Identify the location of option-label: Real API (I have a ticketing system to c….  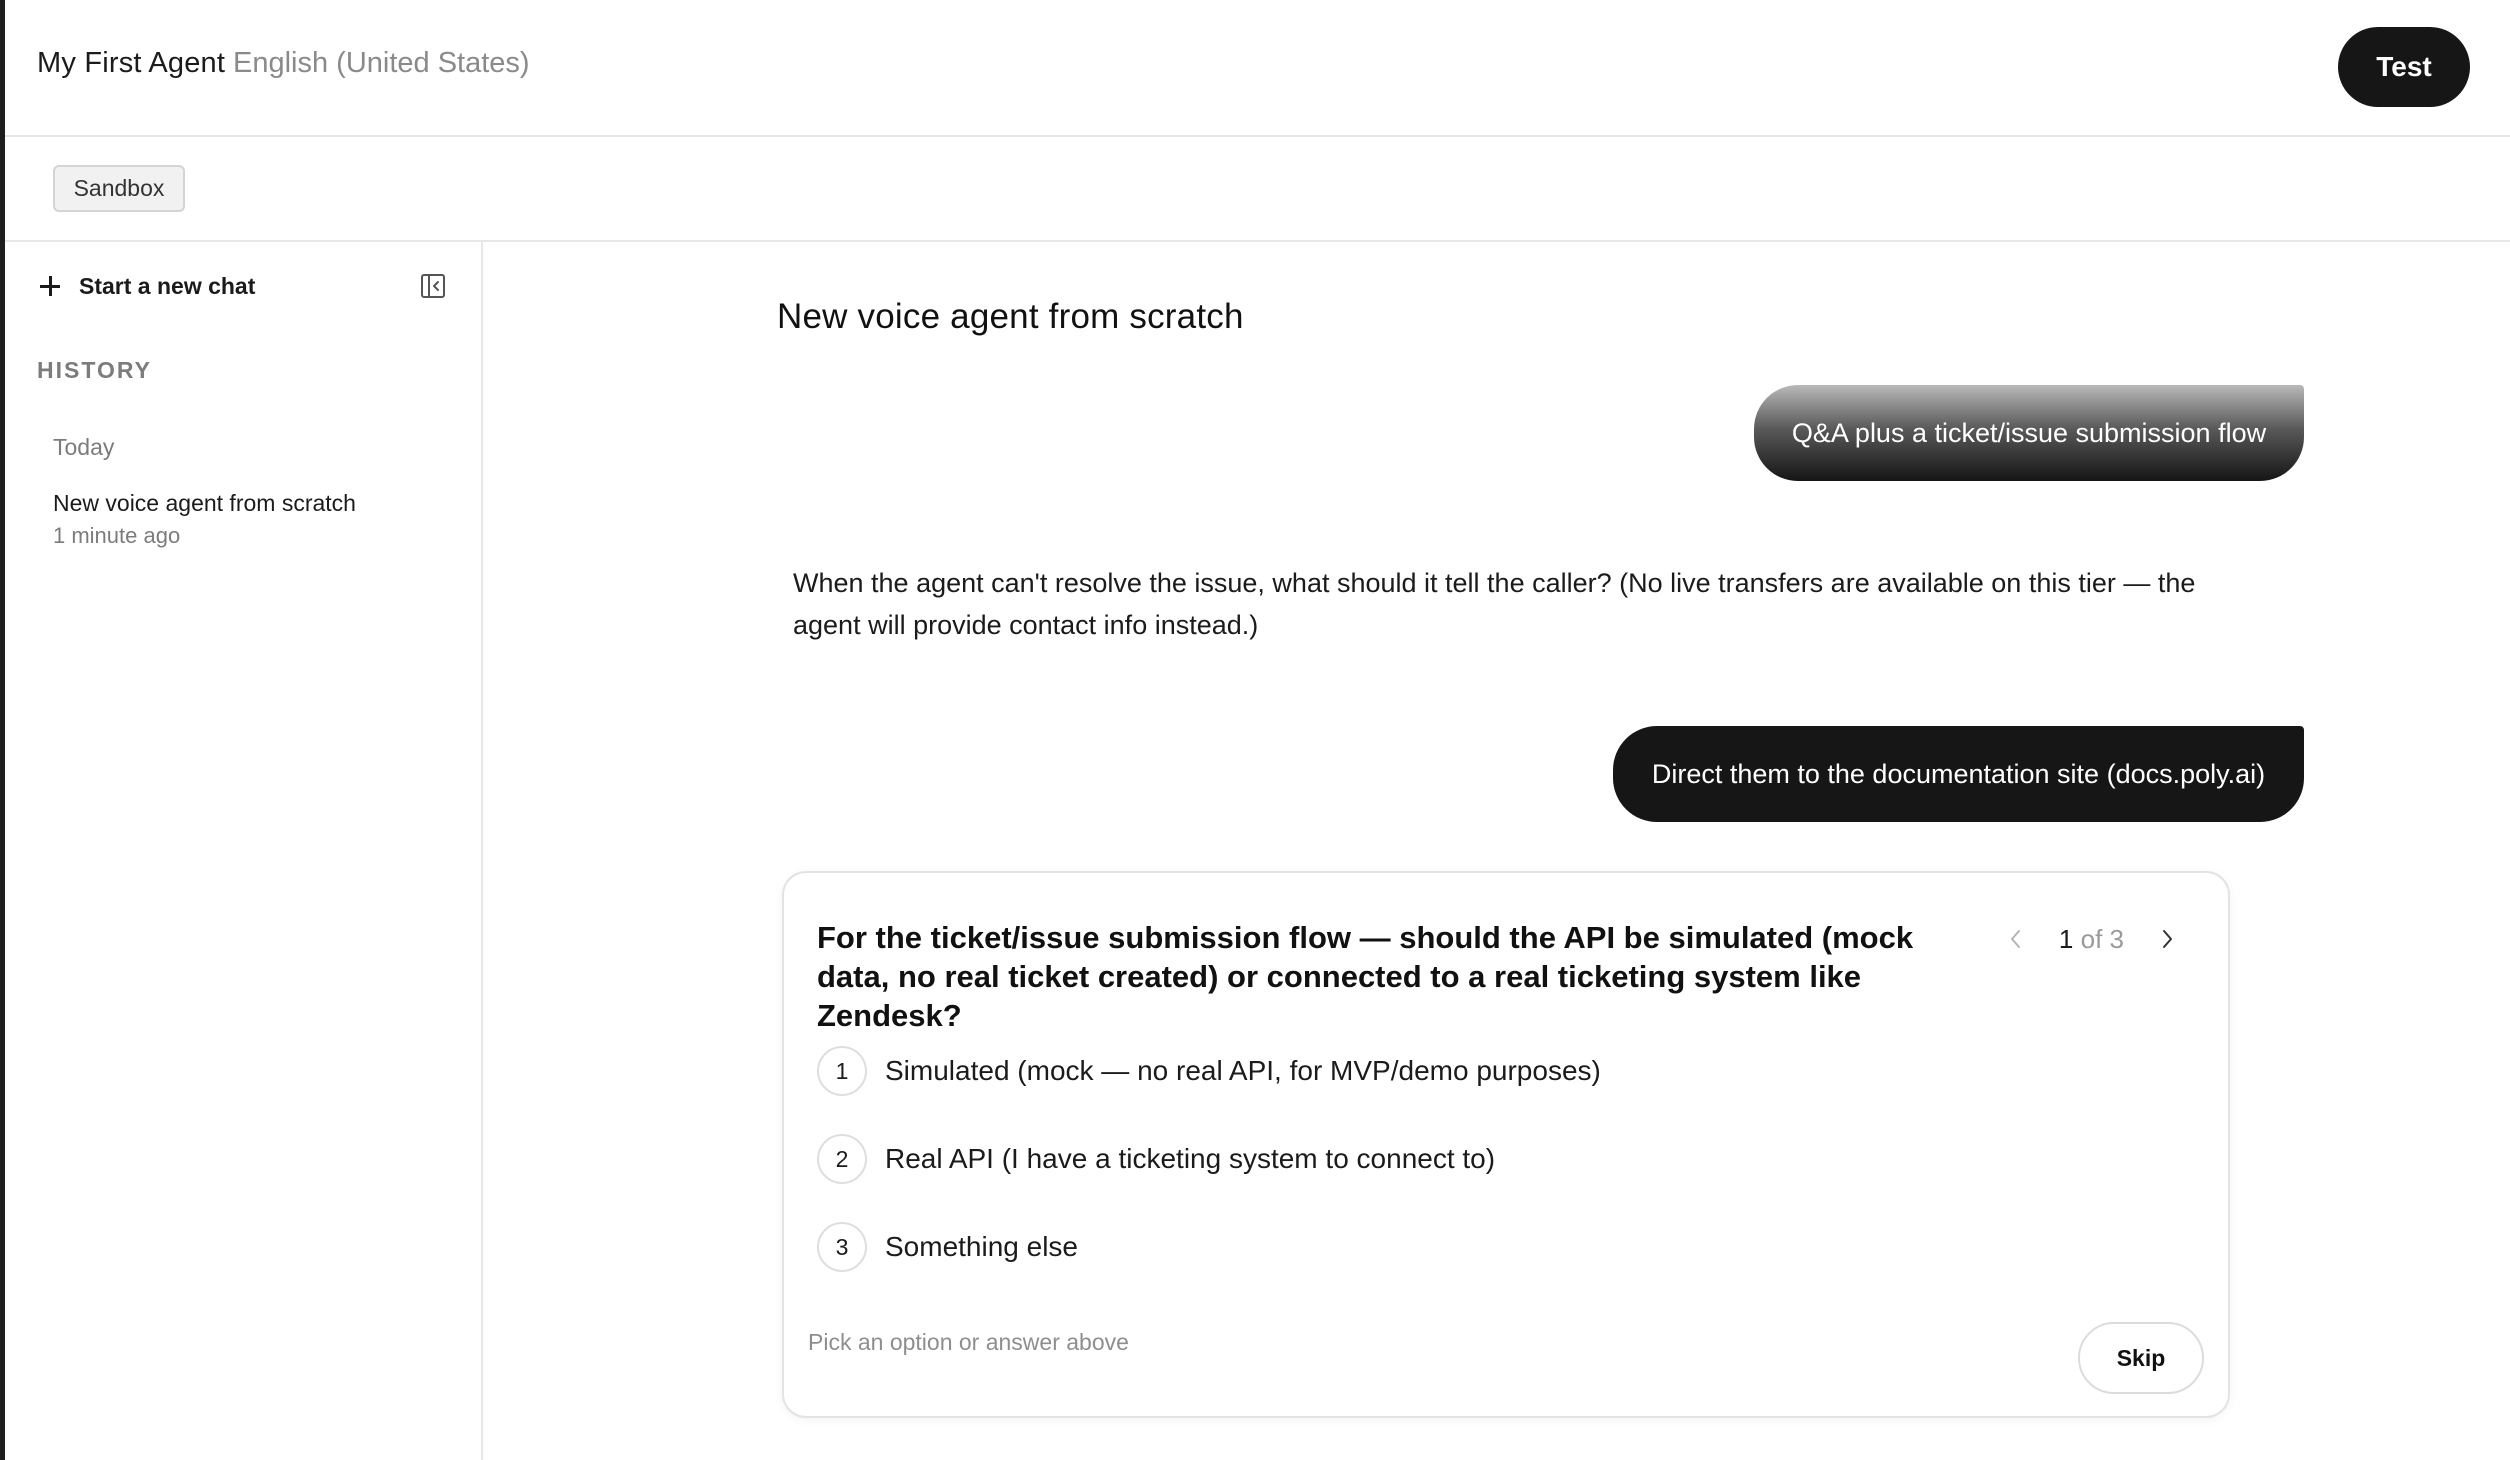
(1190, 1158).